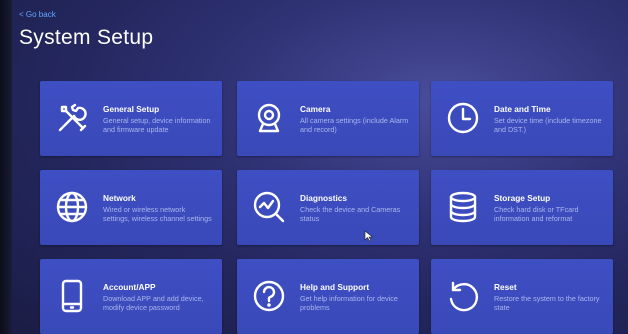 The width and height of the screenshot is (628, 334). I want to click on reset-icon, so click(463, 296).